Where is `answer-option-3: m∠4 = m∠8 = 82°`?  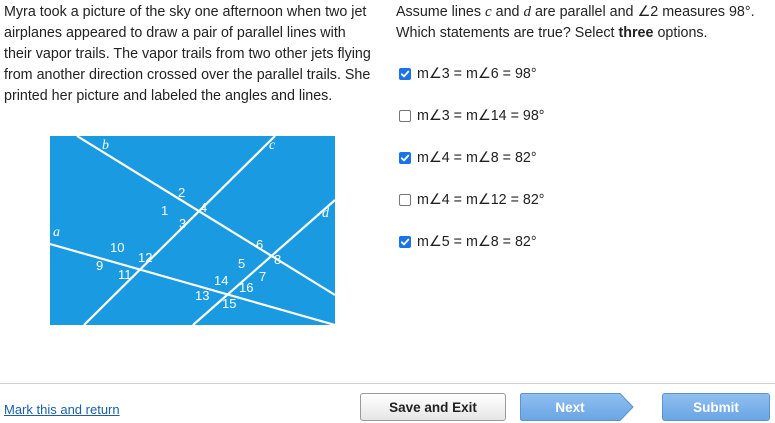
answer-option-3: m∠4 = m∠8 = 82° is located at coordinates (468, 158).